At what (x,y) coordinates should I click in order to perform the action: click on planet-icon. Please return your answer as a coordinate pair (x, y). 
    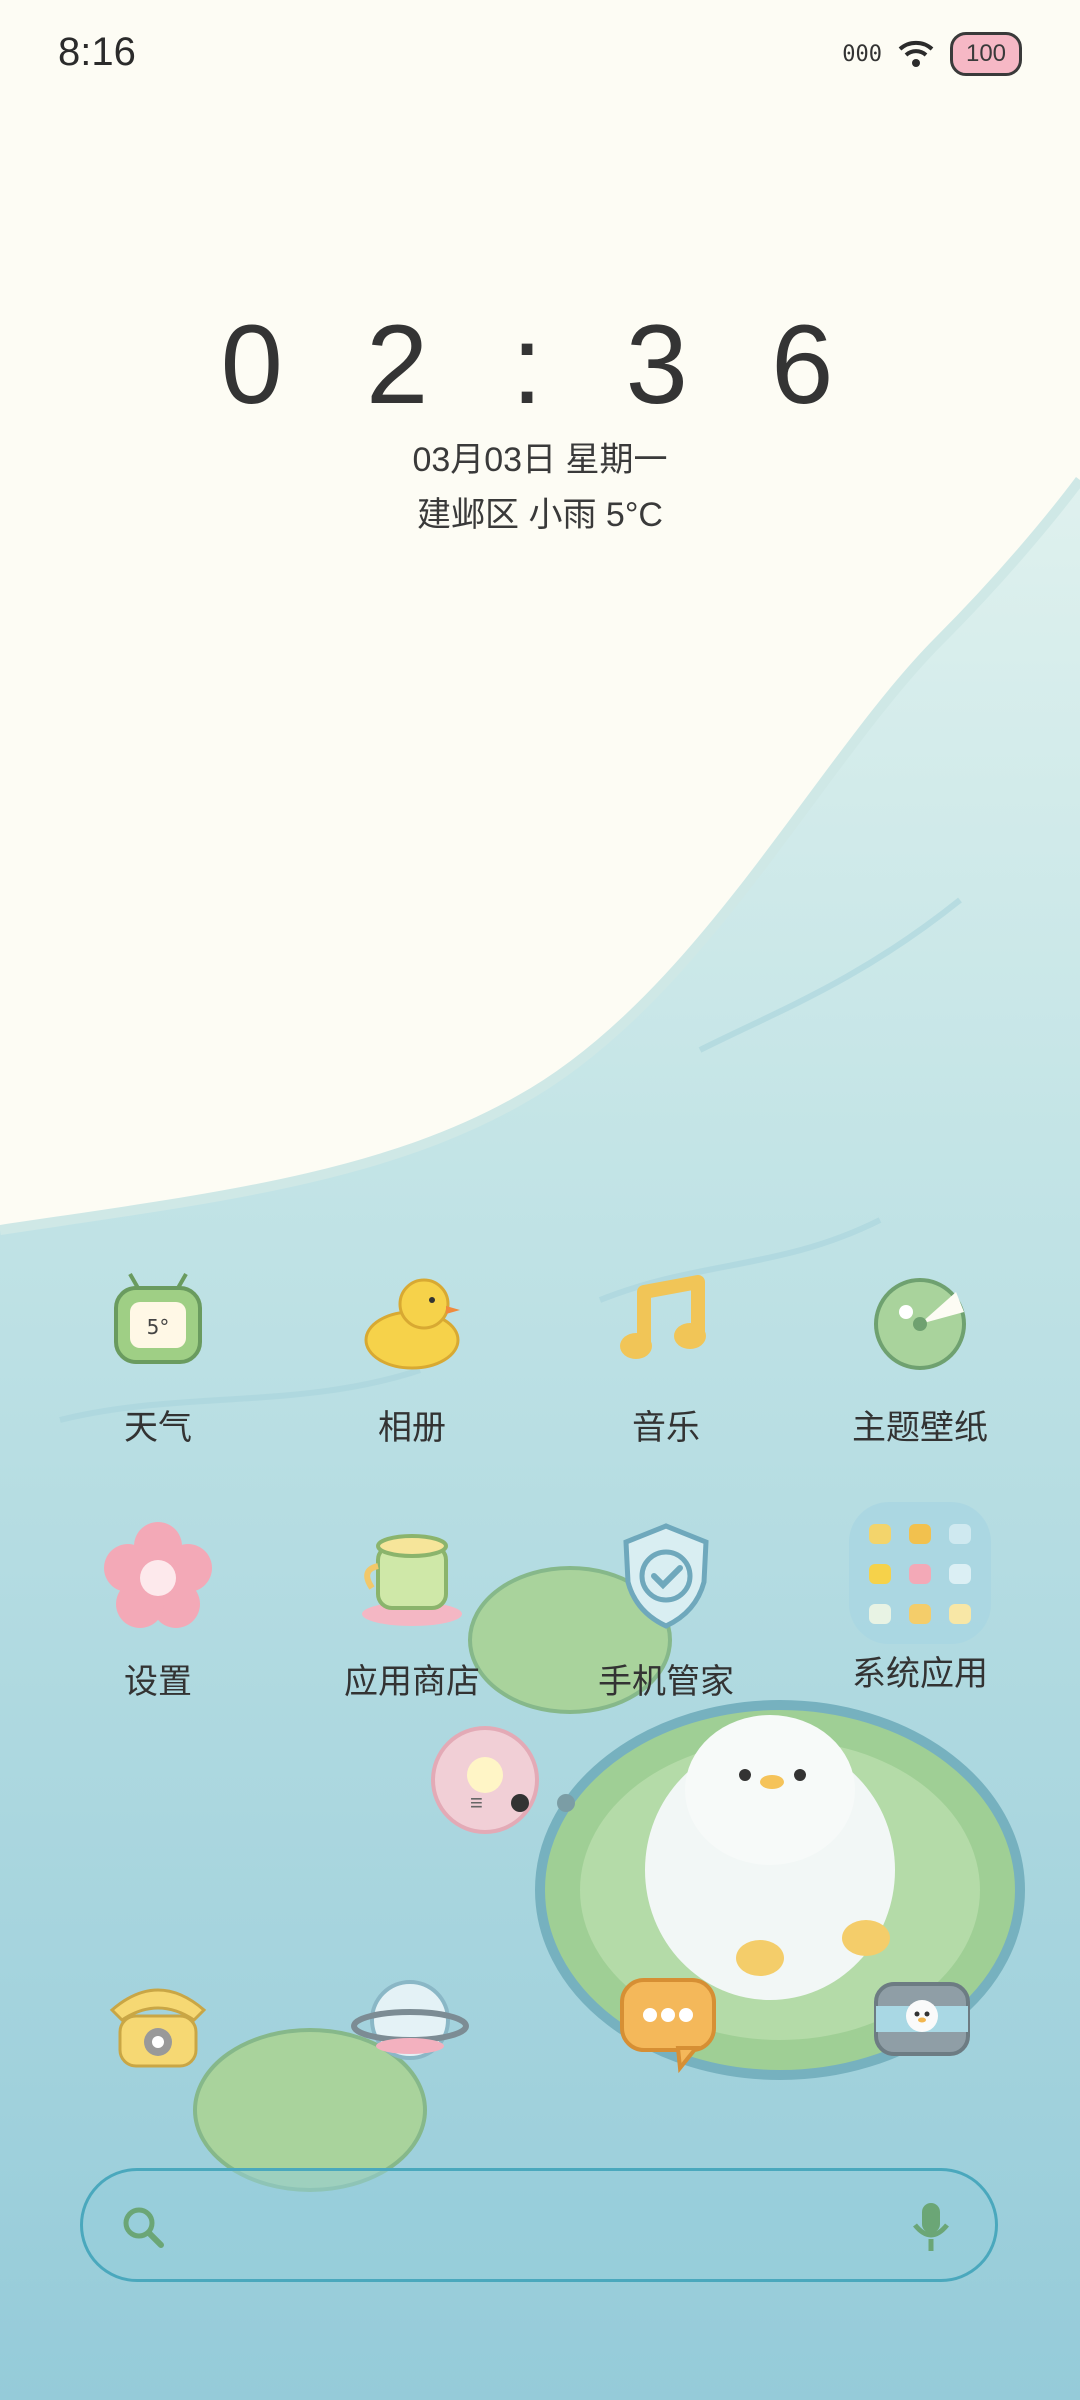
    Looking at the image, I should click on (410, 2020).